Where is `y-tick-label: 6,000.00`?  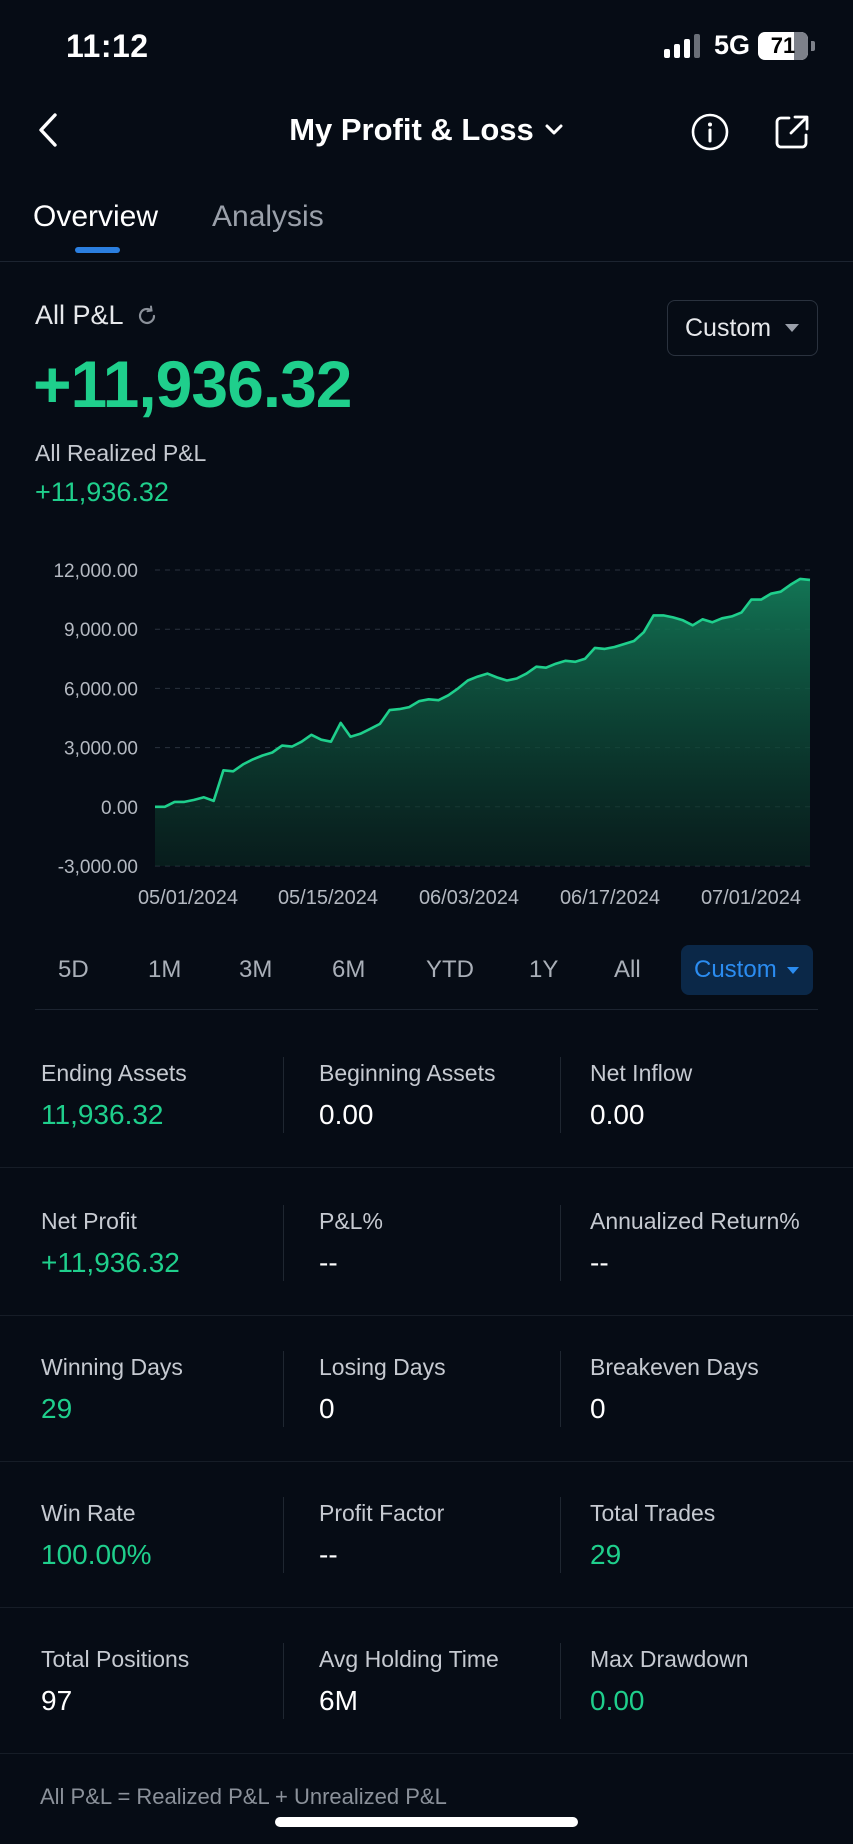 y-tick-label: 6,000.00 is located at coordinates (101, 689).